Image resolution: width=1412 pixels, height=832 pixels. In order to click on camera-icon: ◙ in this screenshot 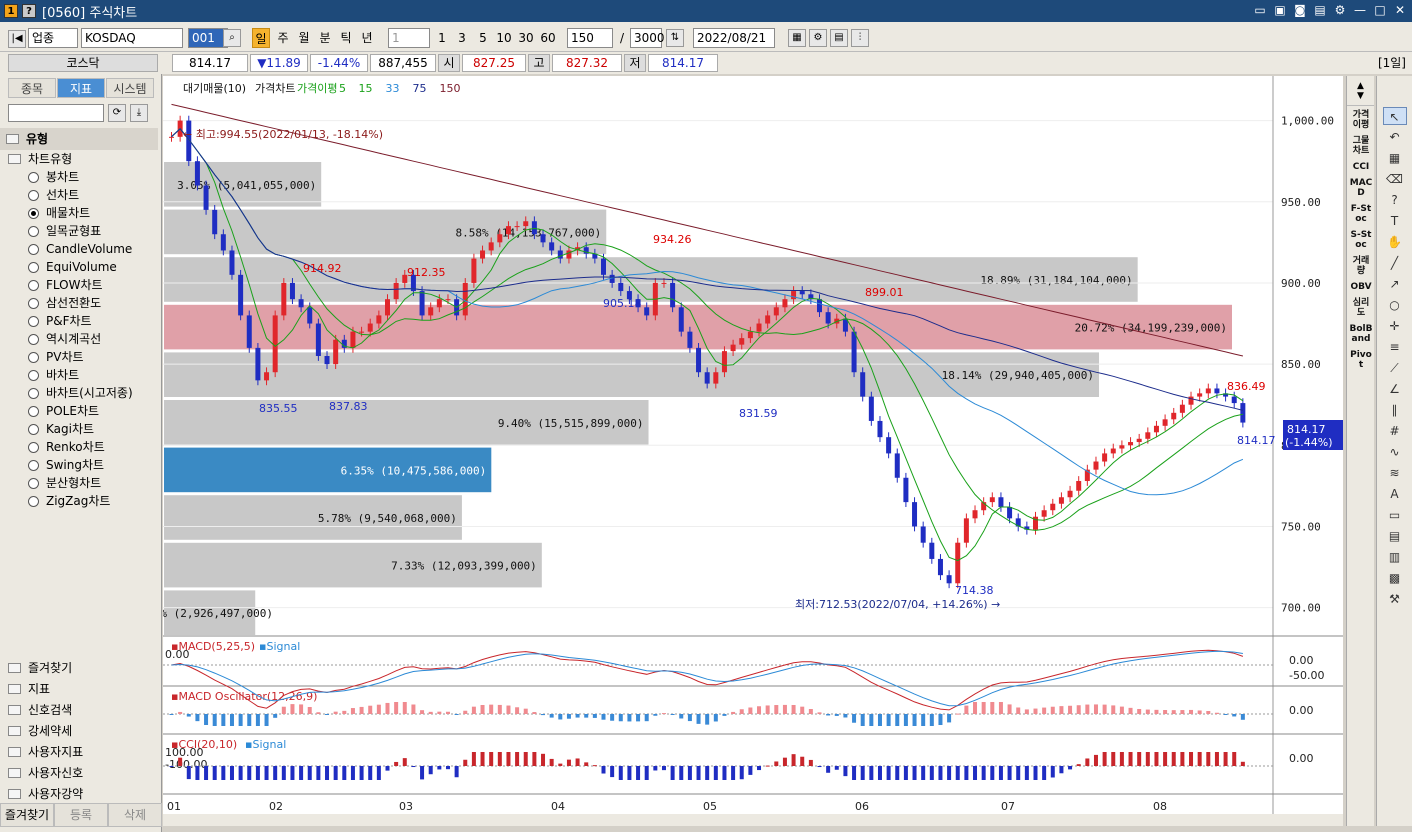, I will do `click(1300, 10)`.